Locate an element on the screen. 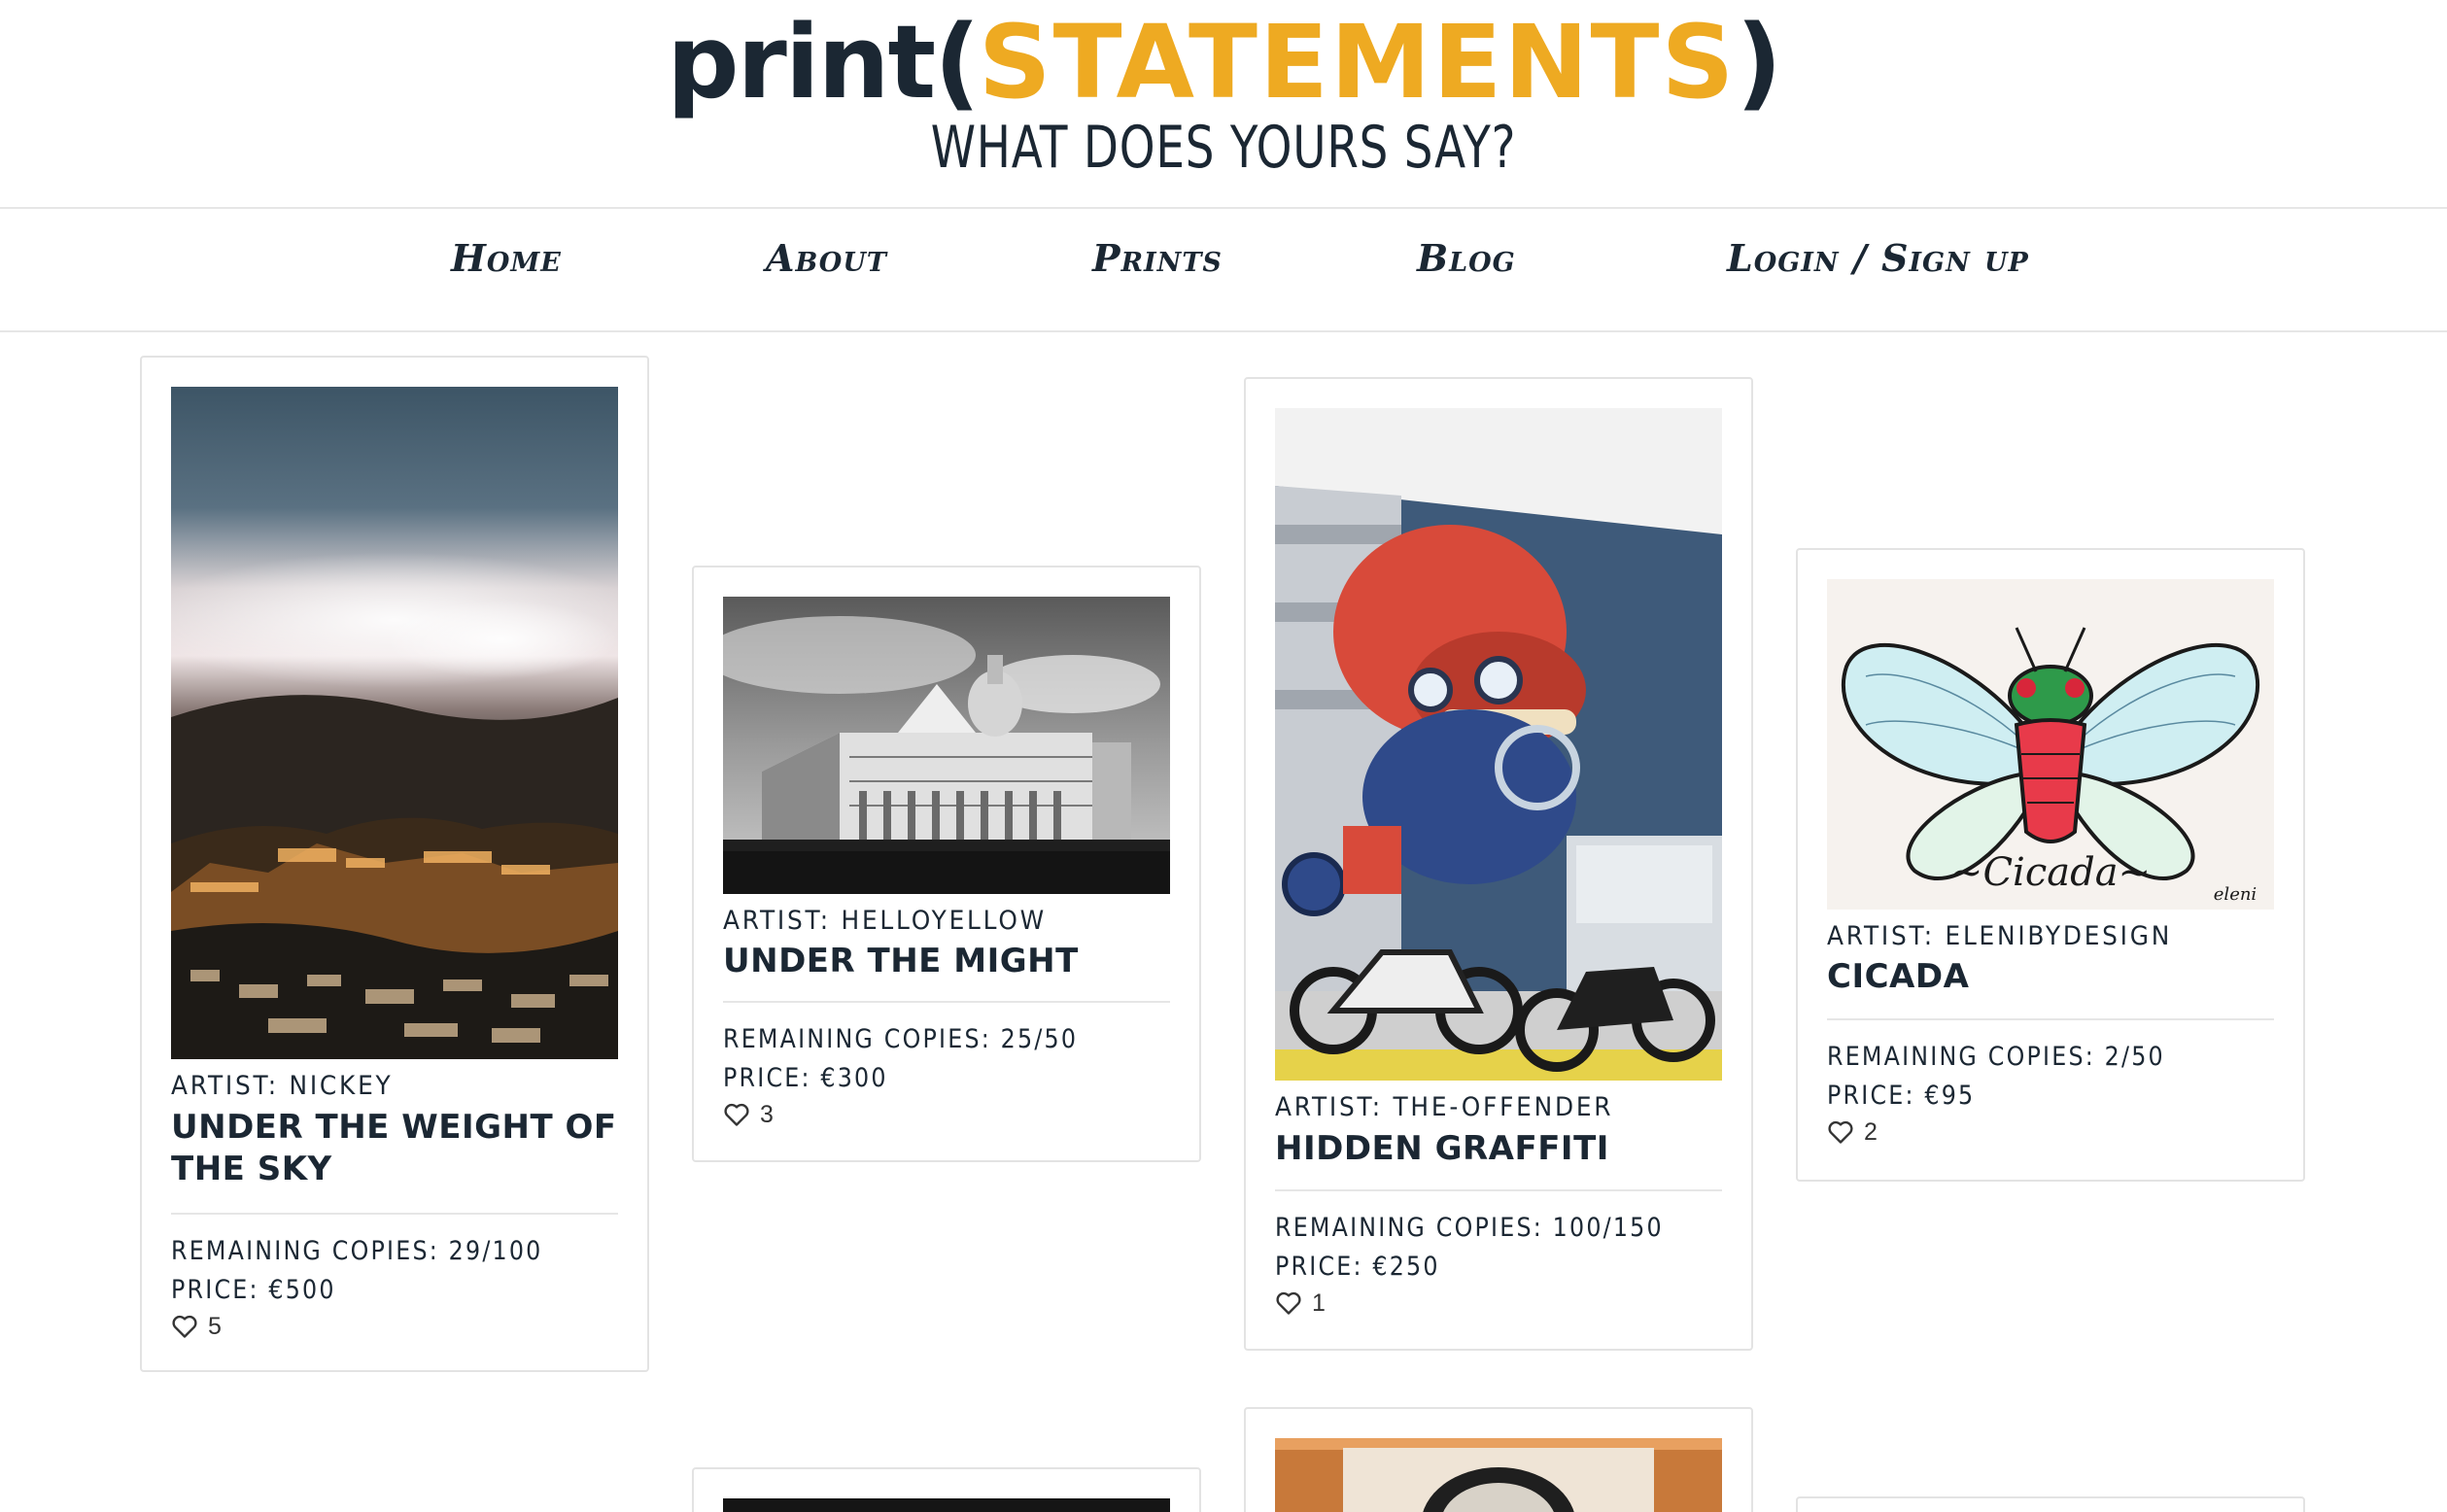 This screenshot has height=1512, width=2447. header-divider is located at coordinates (1223, 208).